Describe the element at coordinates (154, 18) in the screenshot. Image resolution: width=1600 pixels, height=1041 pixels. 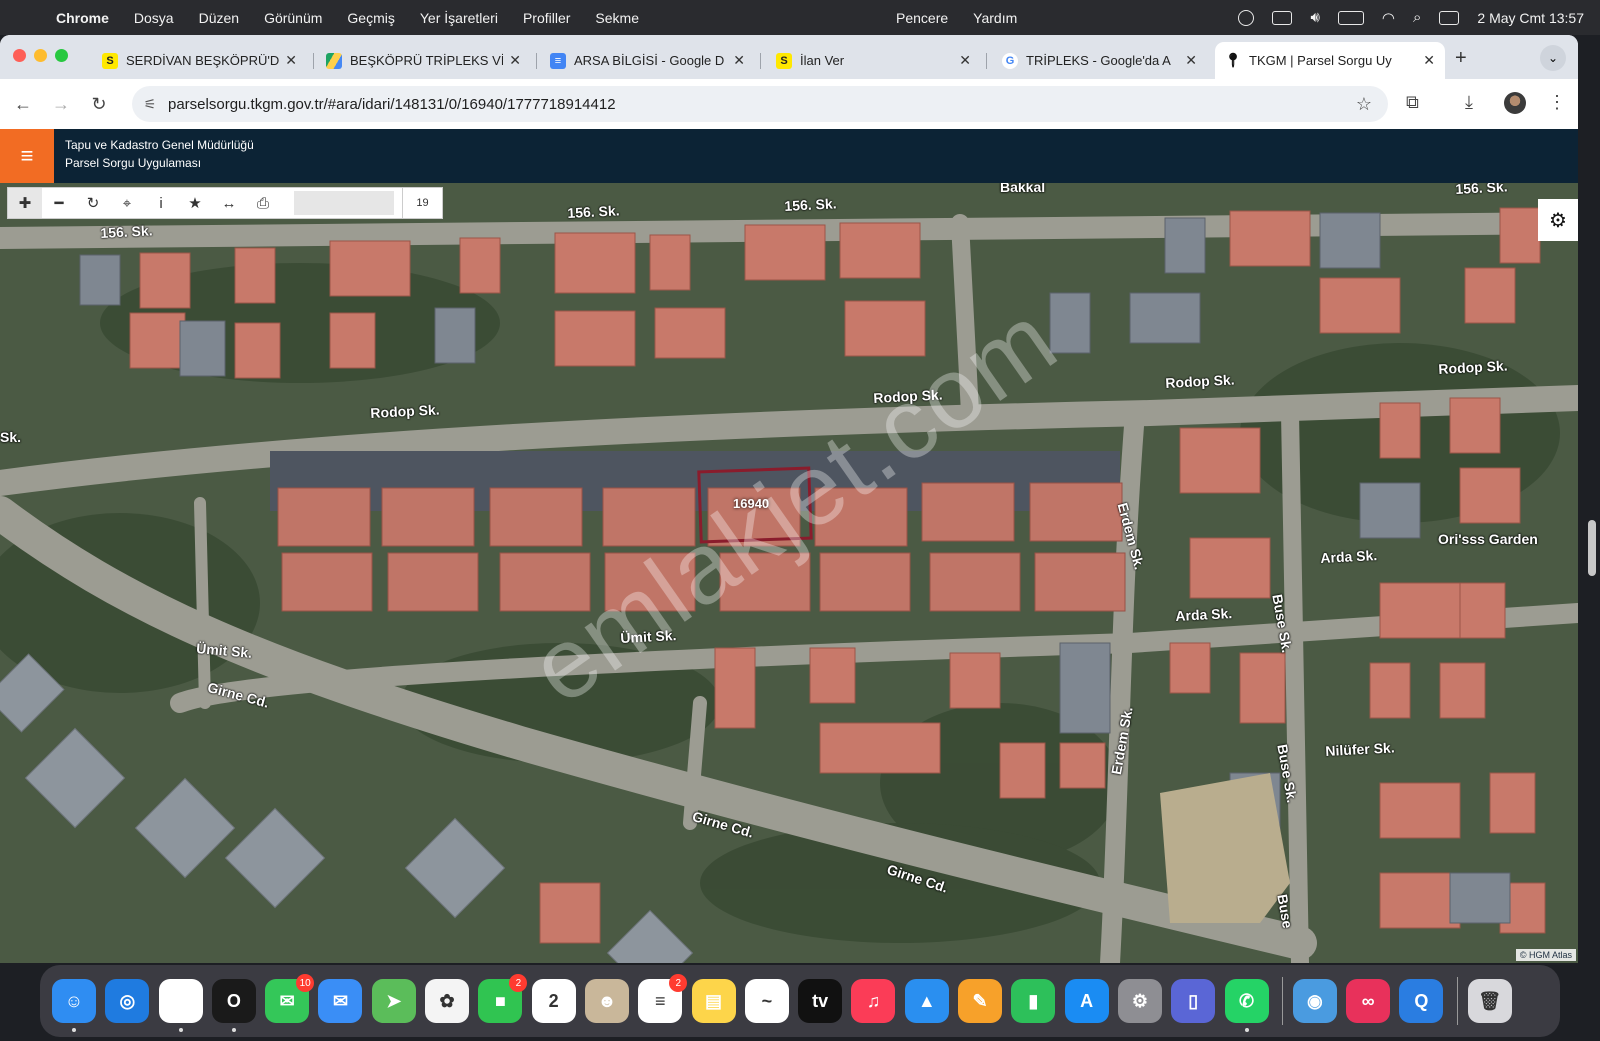
I see `menu-dosya: Dosya` at that location.